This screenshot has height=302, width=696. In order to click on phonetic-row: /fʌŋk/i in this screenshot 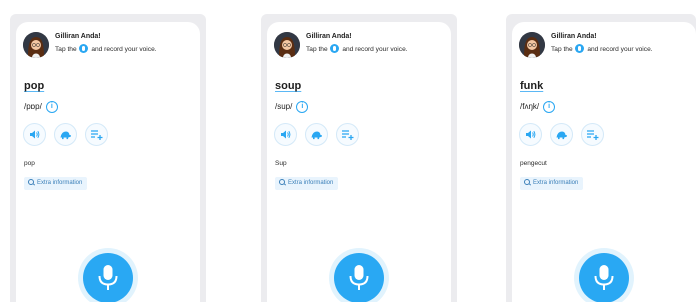, I will do `click(538, 105)`.